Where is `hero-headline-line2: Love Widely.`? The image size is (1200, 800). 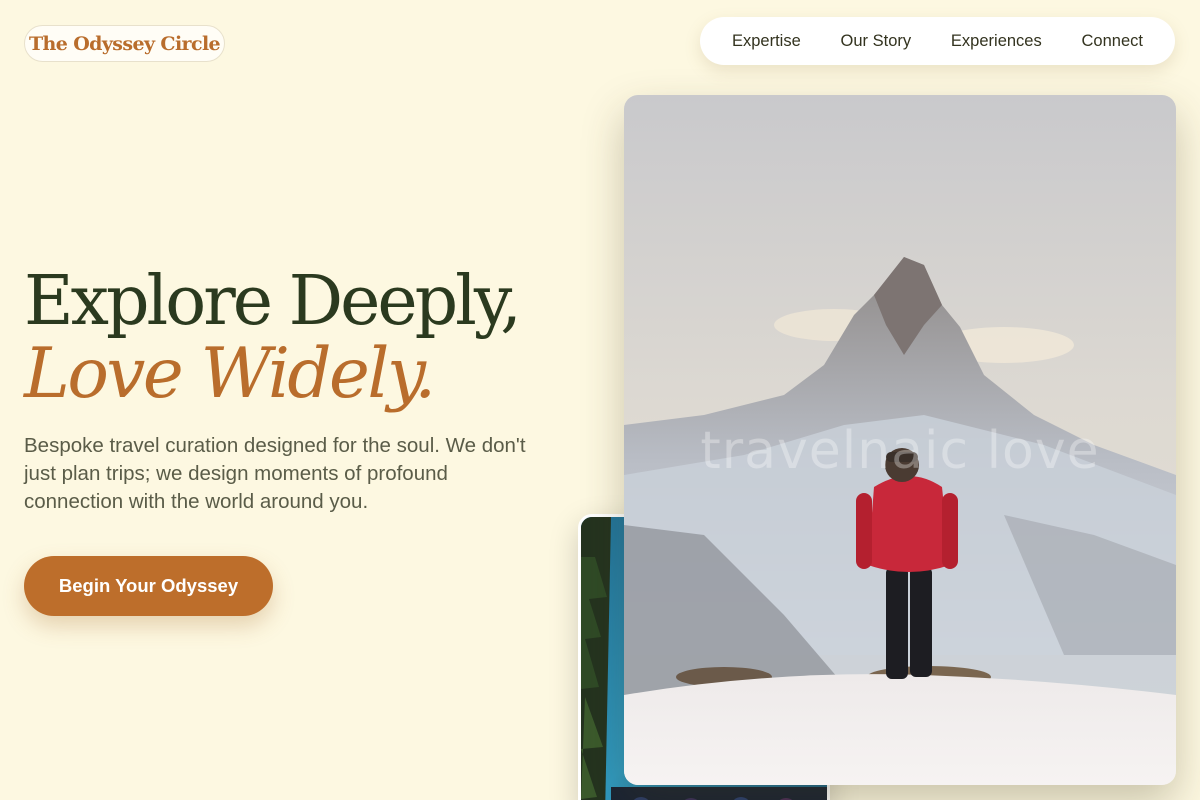 hero-headline-line2: Love Widely. is located at coordinates (230, 374).